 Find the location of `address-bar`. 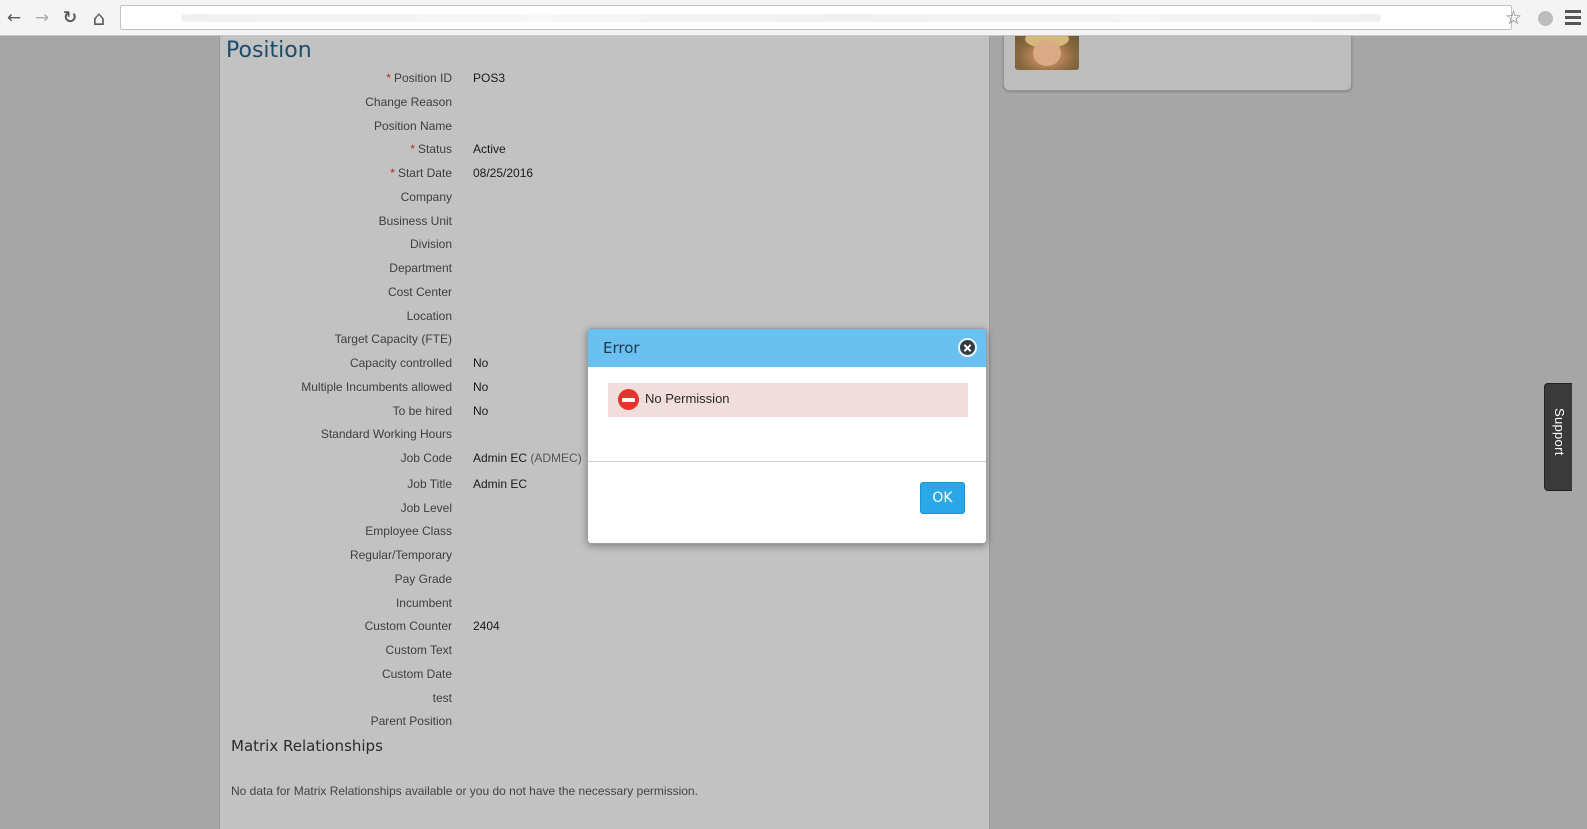

address-bar is located at coordinates (816, 17).